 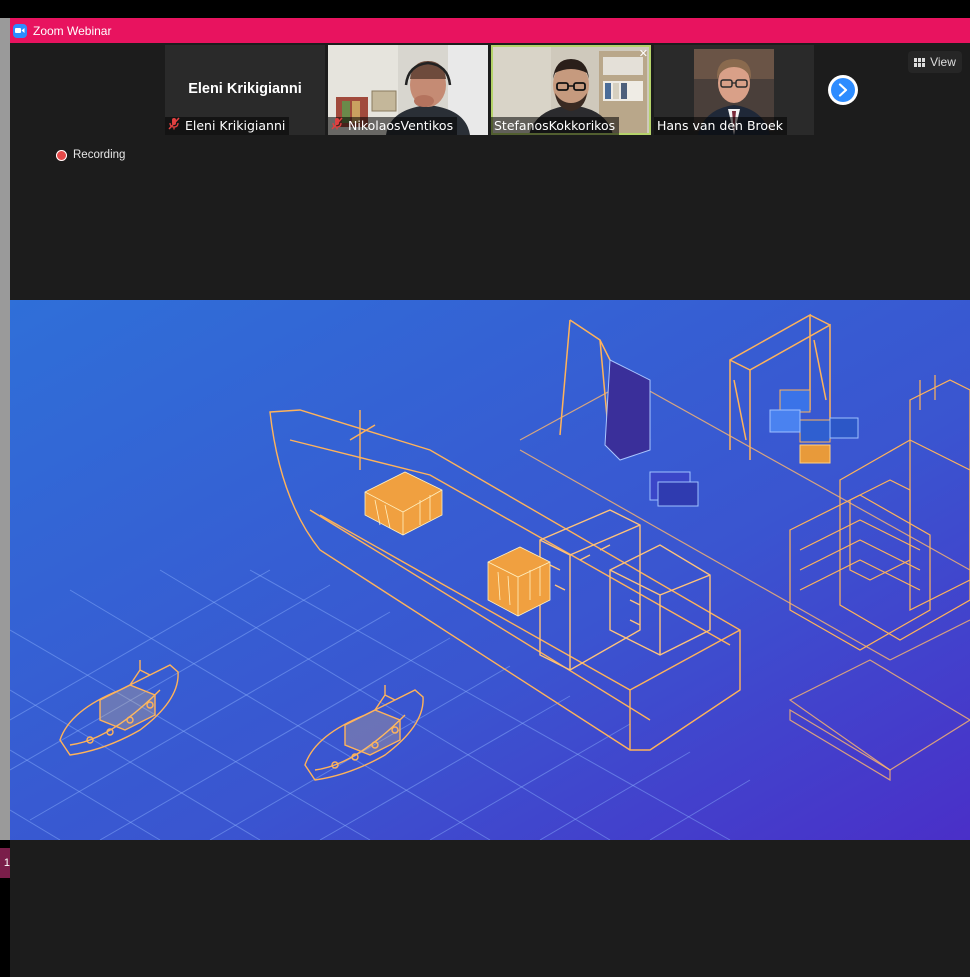 I want to click on participant-tile-eleni: Eleni Krikigianni Eleni Krikigianni, so click(x=245, y=90).